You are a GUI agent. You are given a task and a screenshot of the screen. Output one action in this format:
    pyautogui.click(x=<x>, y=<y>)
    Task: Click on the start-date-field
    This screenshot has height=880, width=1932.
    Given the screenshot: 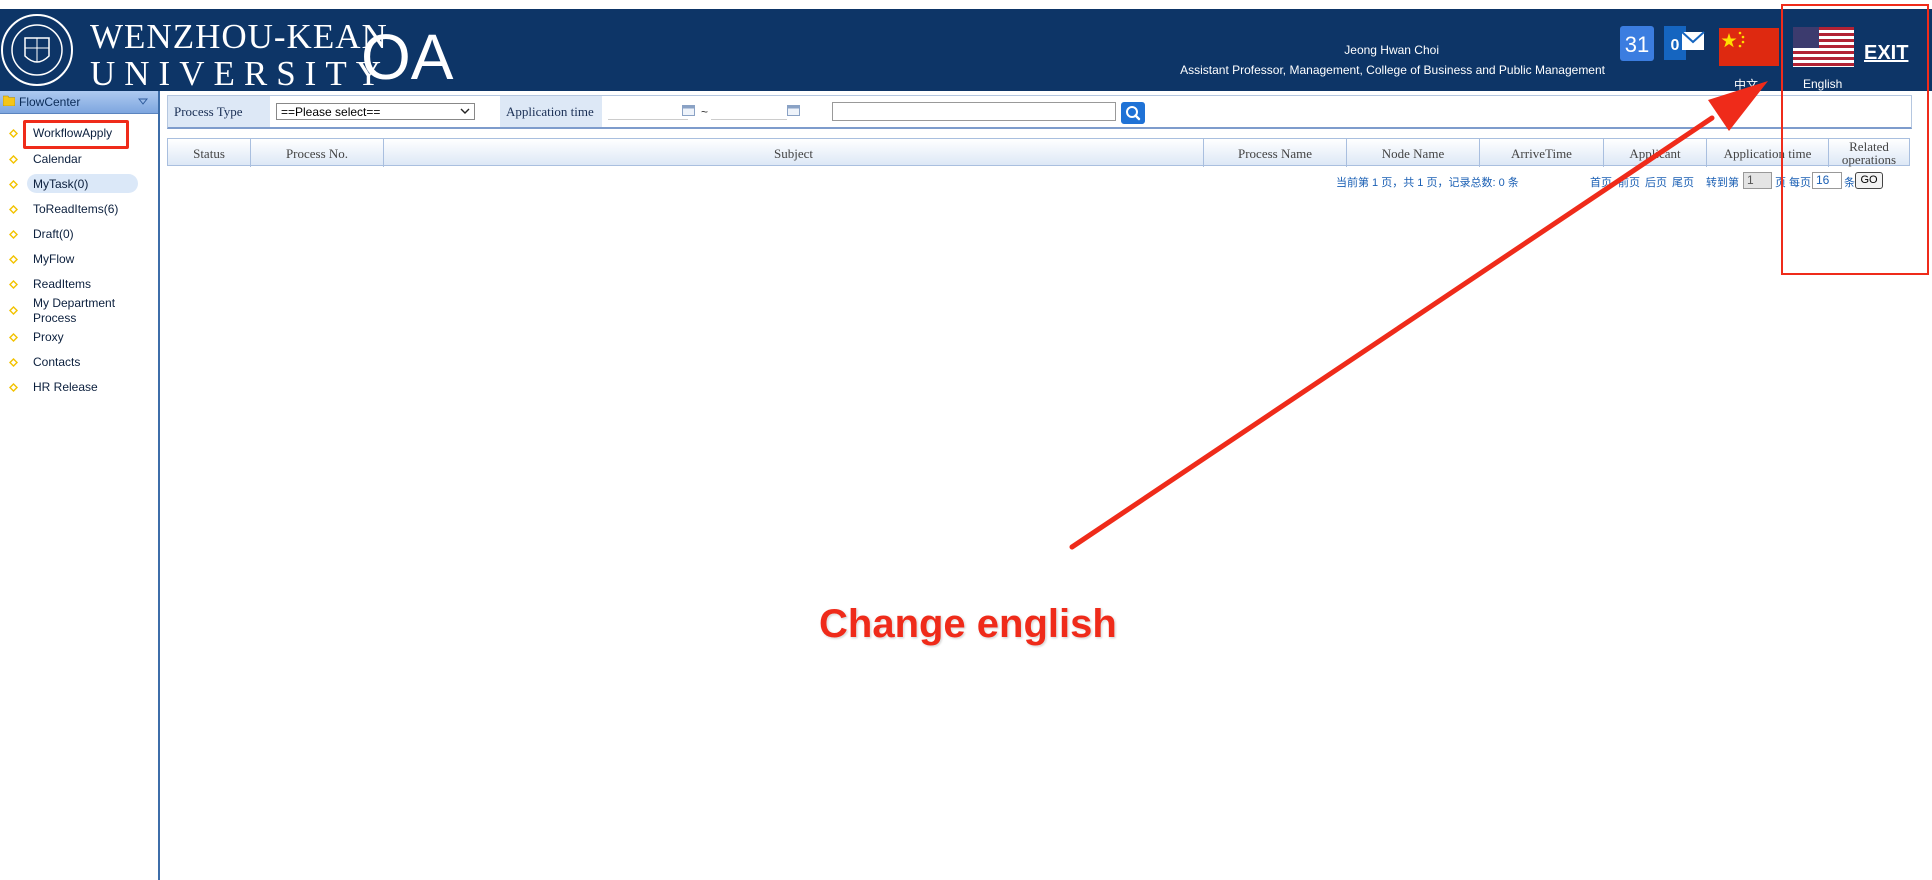 What is the action you would take?
    pyautogui.click(x=648, y=111)
    